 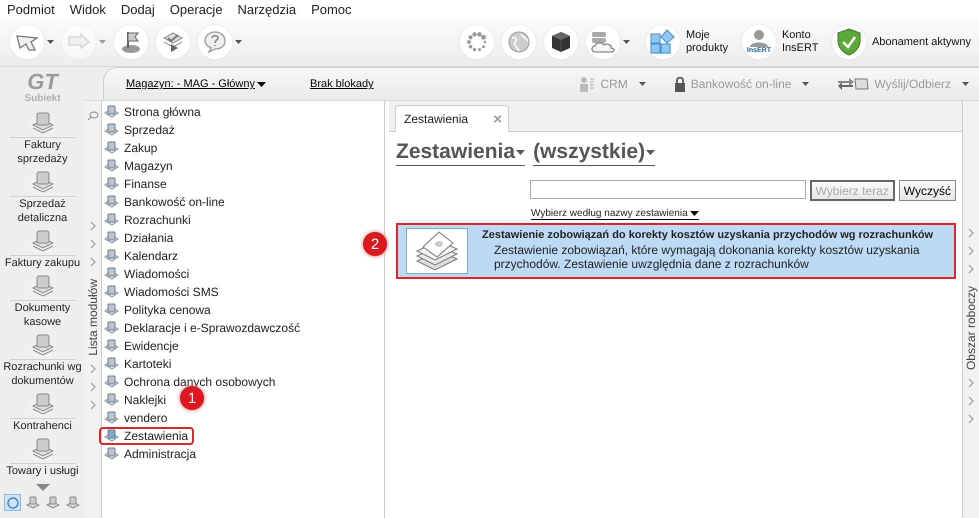 What do you see at coordinates (594, 153) in the screenshot?
I see `filter-dropdown: (wszystkie)` at bounding box center [594, 153].